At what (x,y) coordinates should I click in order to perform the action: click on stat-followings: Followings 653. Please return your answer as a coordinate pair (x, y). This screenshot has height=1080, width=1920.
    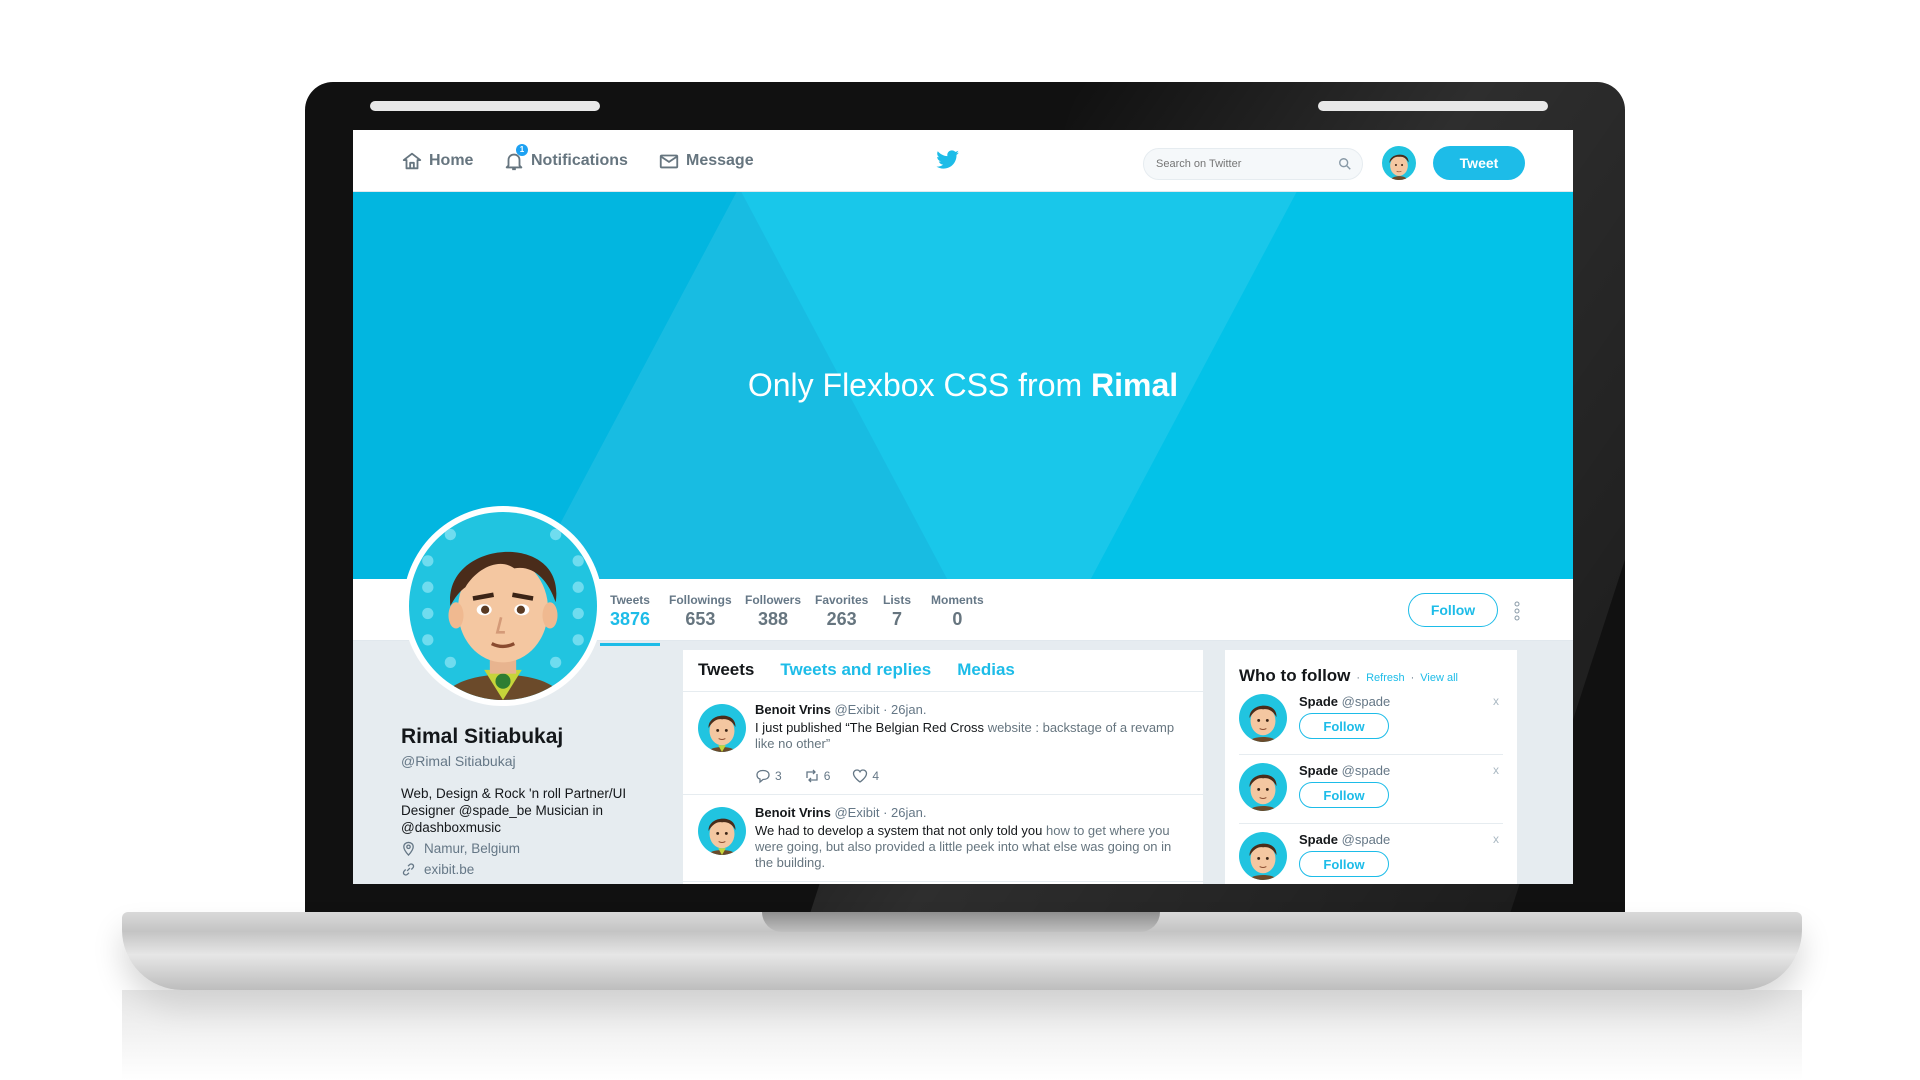
    Looking at the image, I should click on (700, 611).